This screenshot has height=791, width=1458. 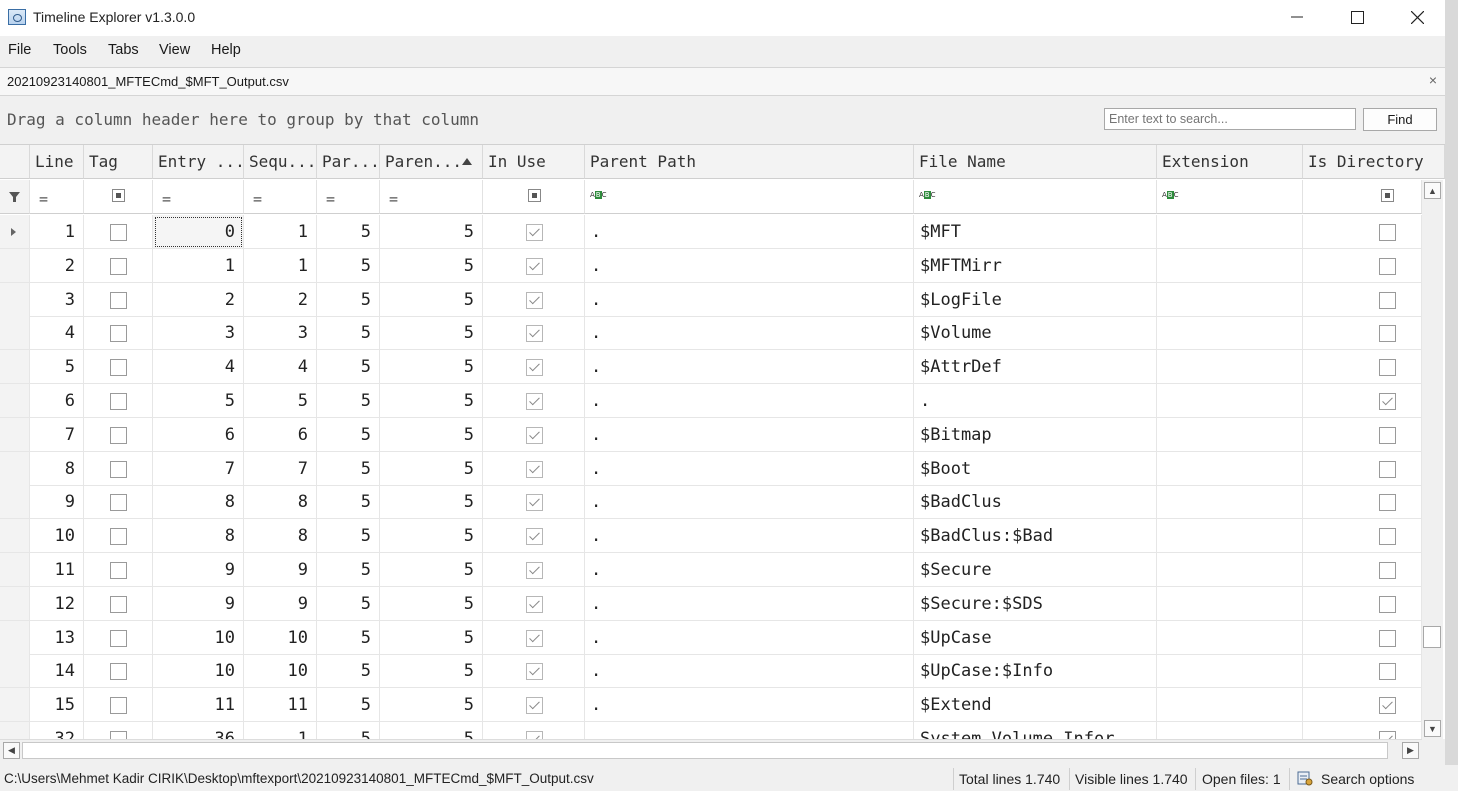 What do you see at coordinates (534, 162) in the screenshot?
I see `column-header-in-use: In Use` at bounding box center [534, 162].